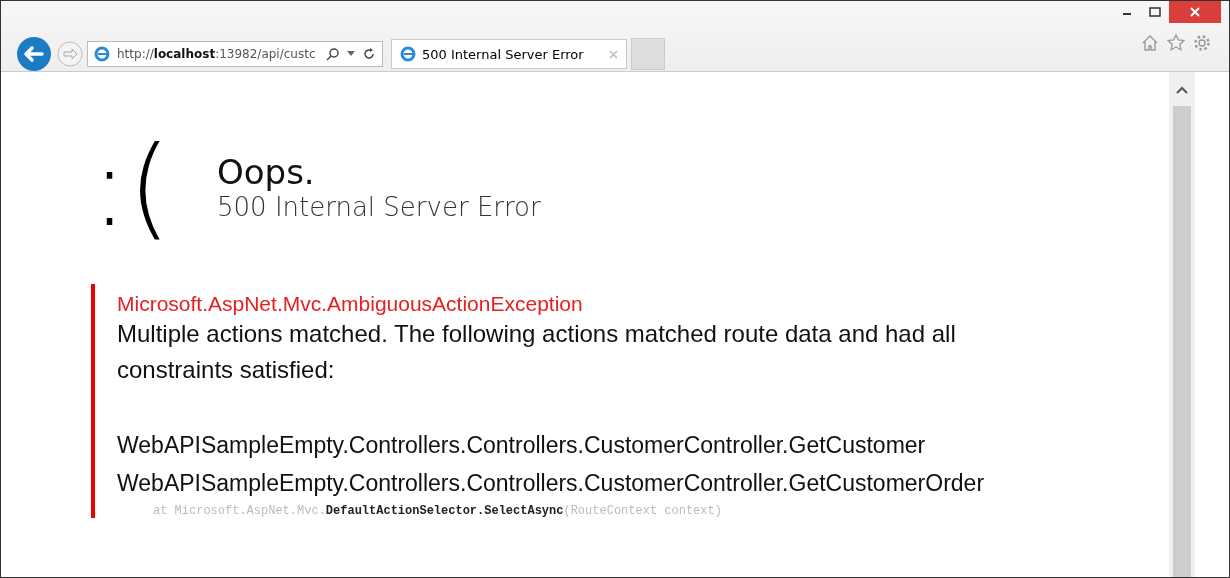 The height and width of the screenshot is (578, 1230). What do you see at coordinates (333, 54) in the screenshot?
I see `search-icon` at bounding box center [333, 54].